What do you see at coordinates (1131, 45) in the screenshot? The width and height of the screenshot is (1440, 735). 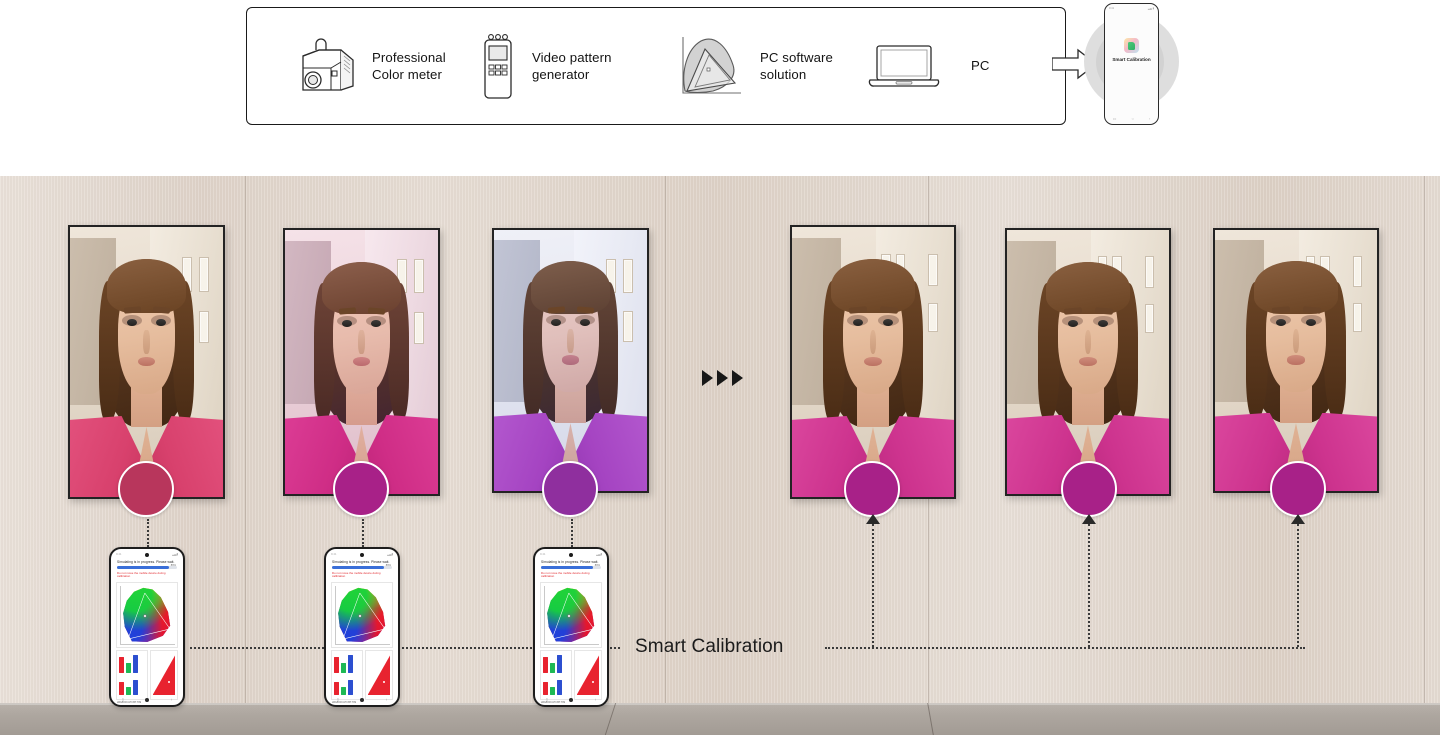 I see `smart-calibration-app-icon` at bounding box center [1131, 45].